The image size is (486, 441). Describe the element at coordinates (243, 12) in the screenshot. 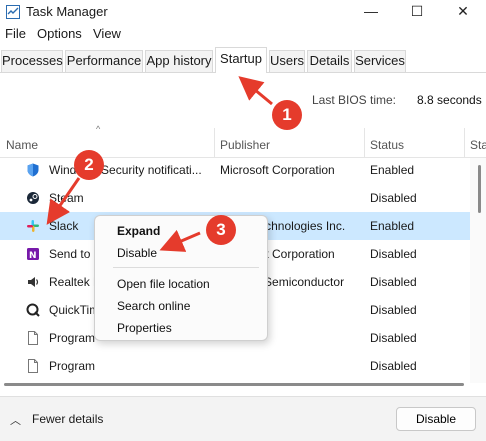

I see `title-bar: Task Manager — ☐ ✕` at that location.